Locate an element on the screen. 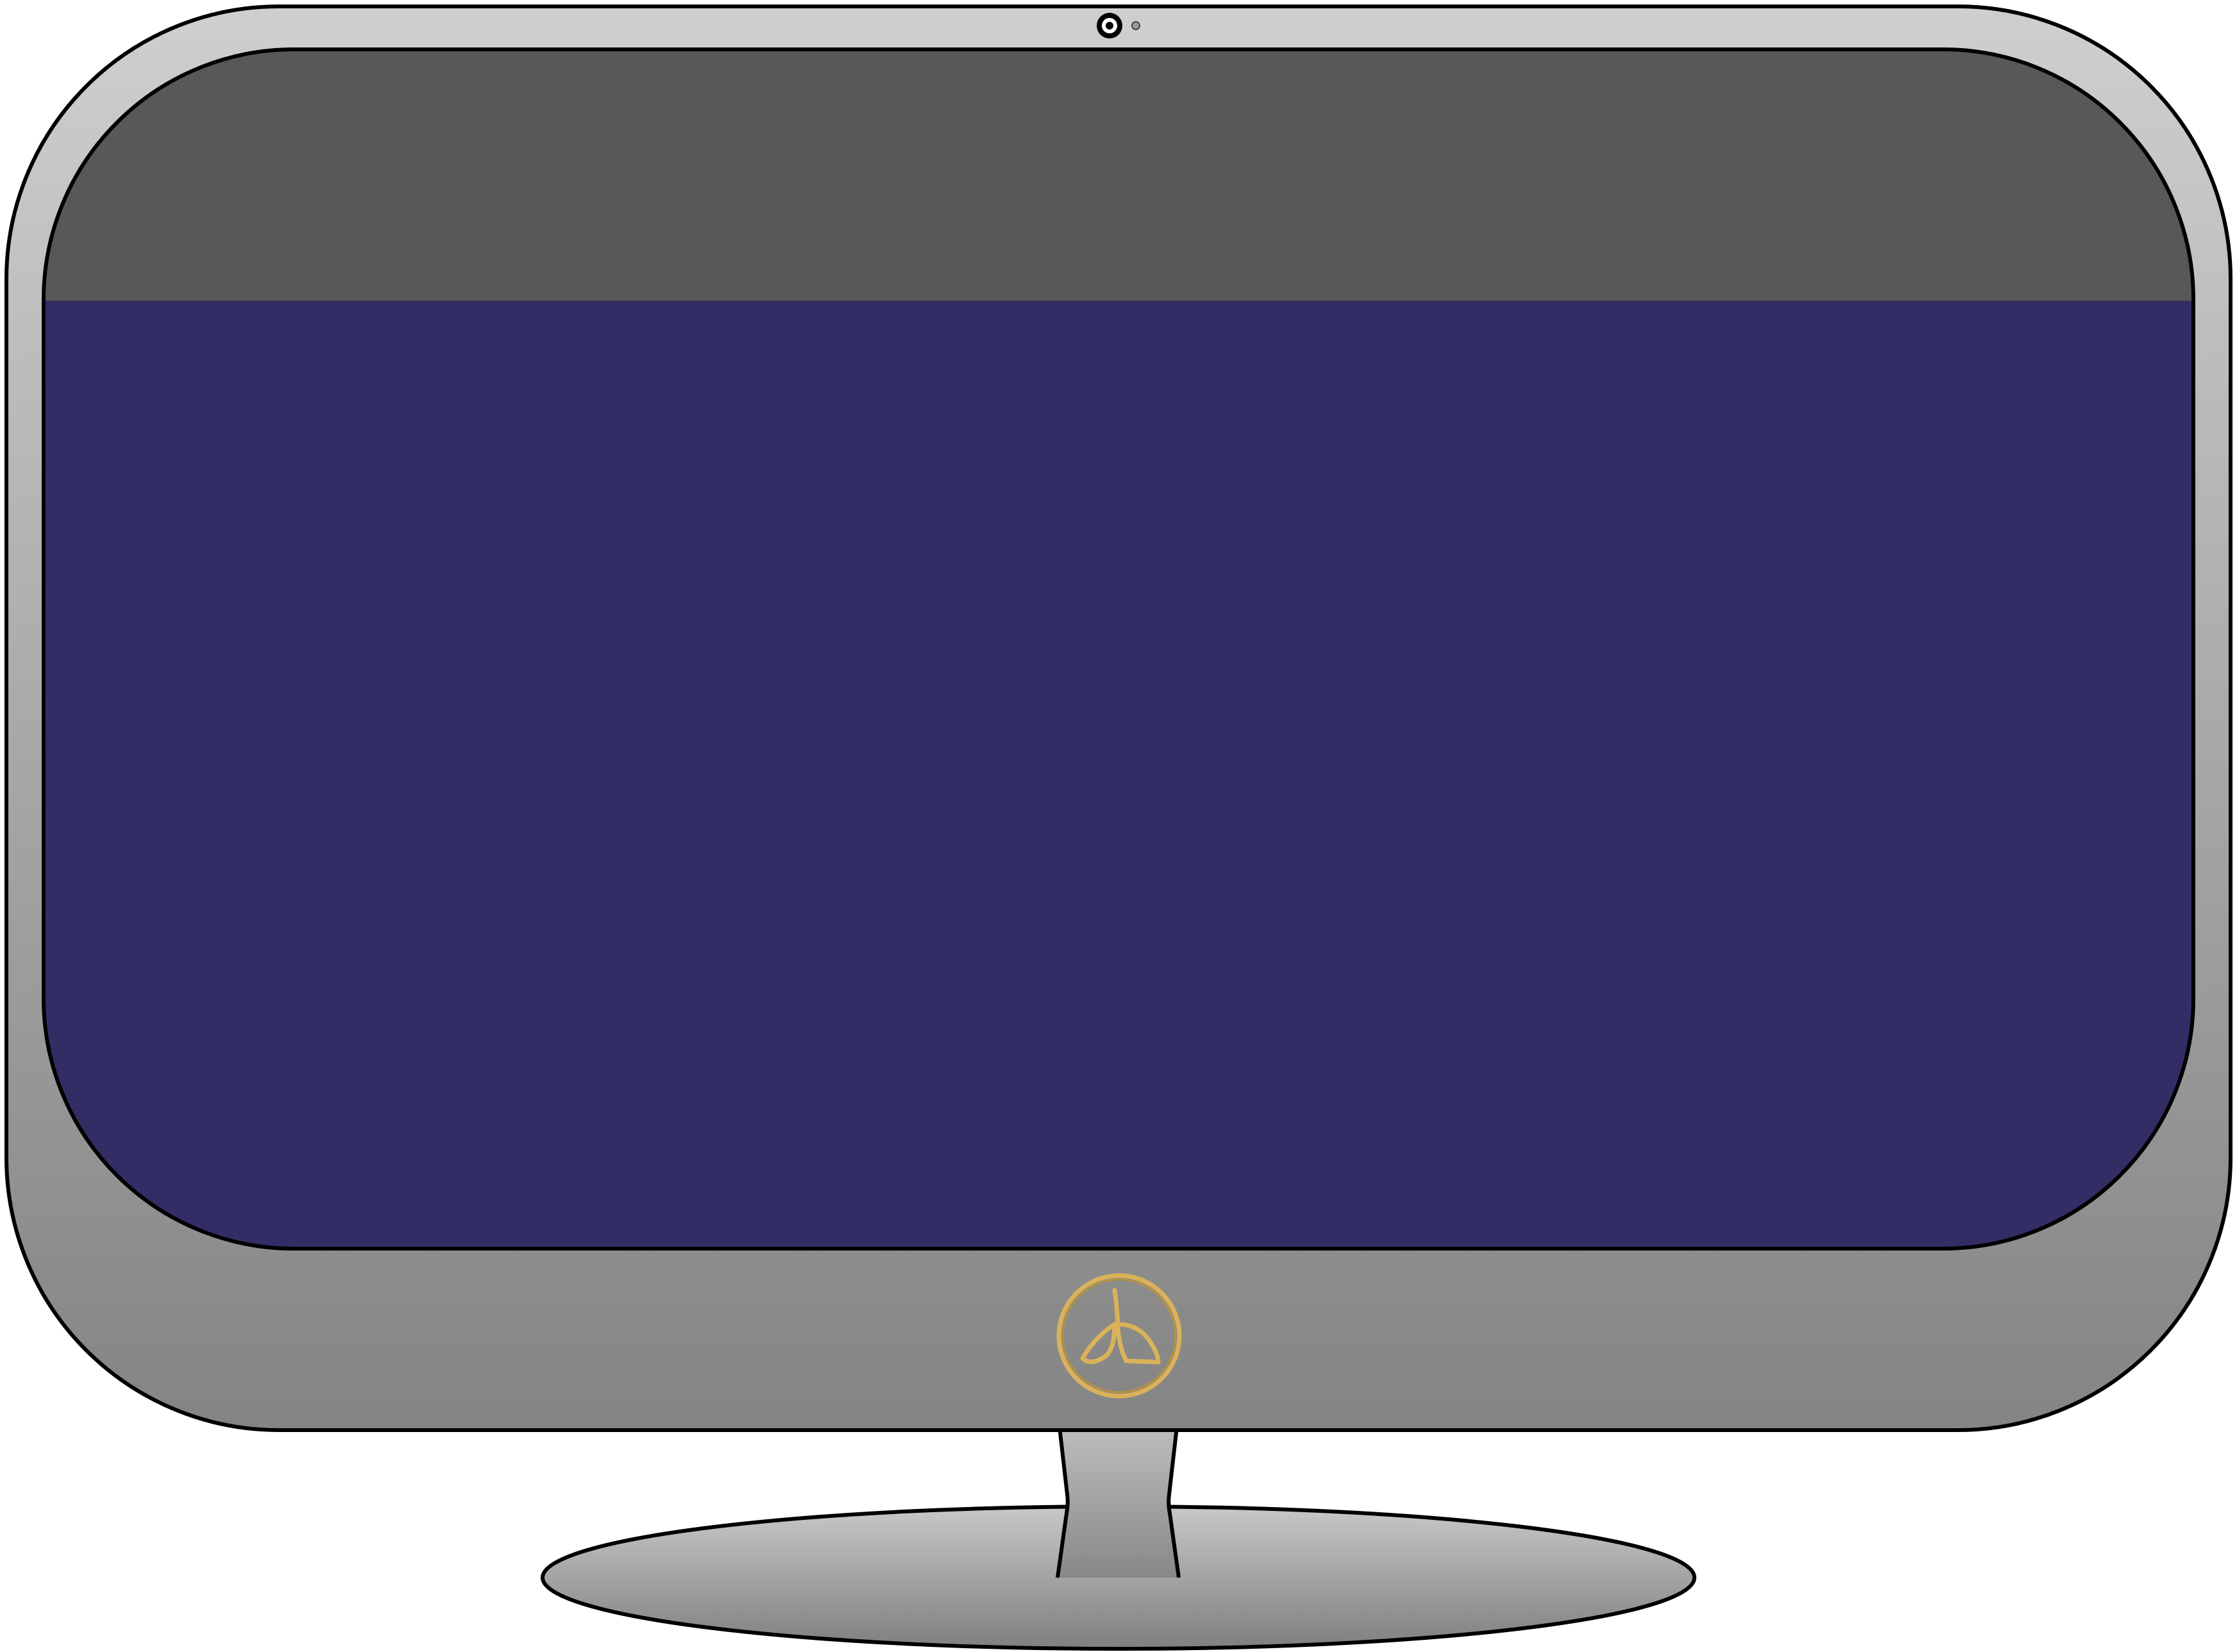  light-sensor-icon is located at coordinates (1135, 25).